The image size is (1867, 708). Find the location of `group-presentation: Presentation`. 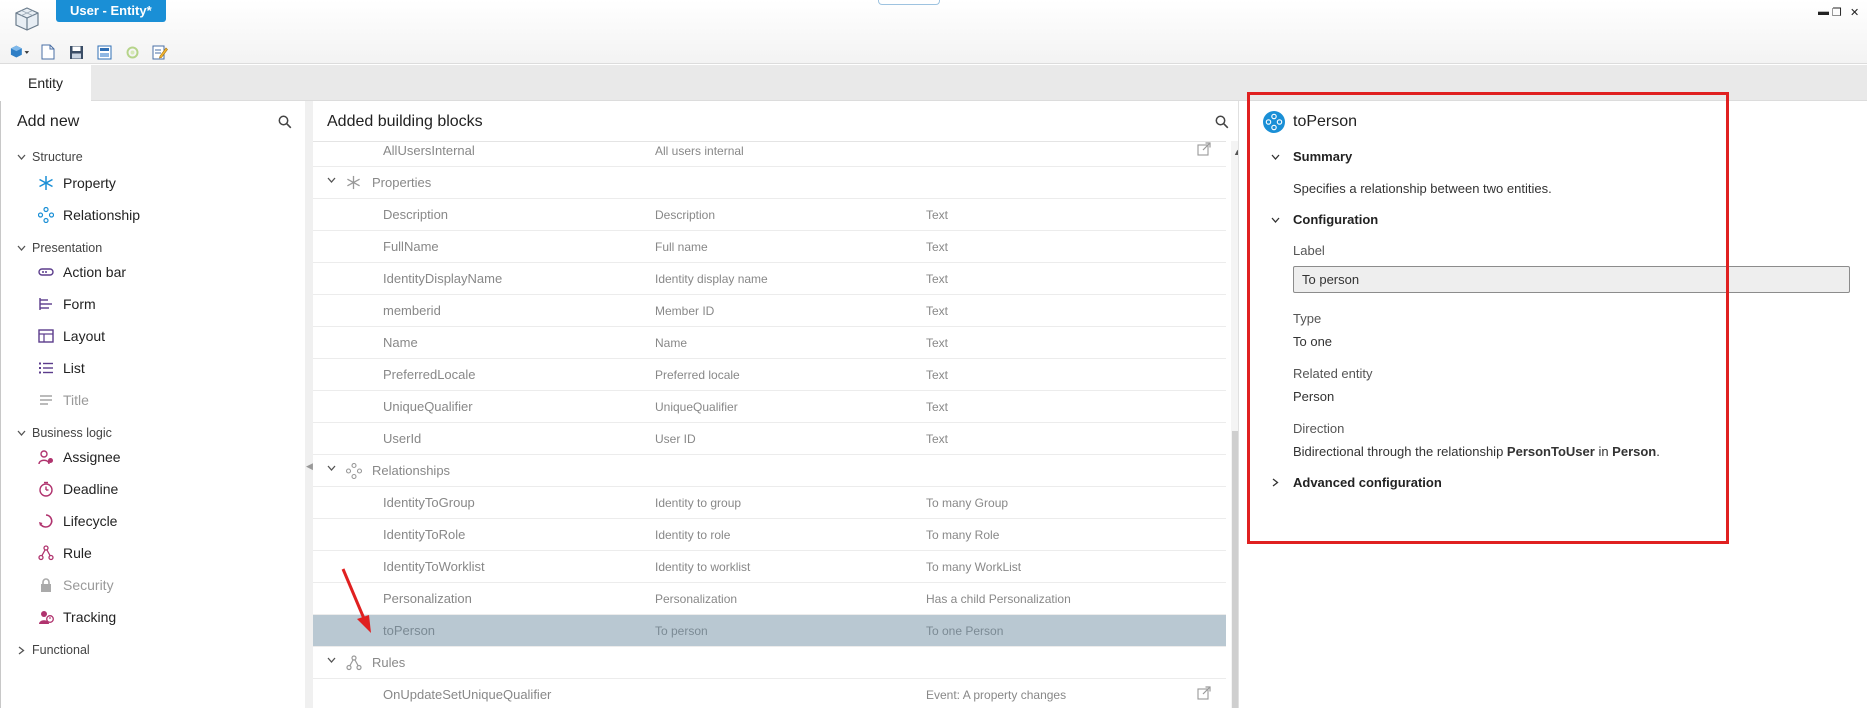

group-presentation: Presentation is located at coordinates (59, 248).